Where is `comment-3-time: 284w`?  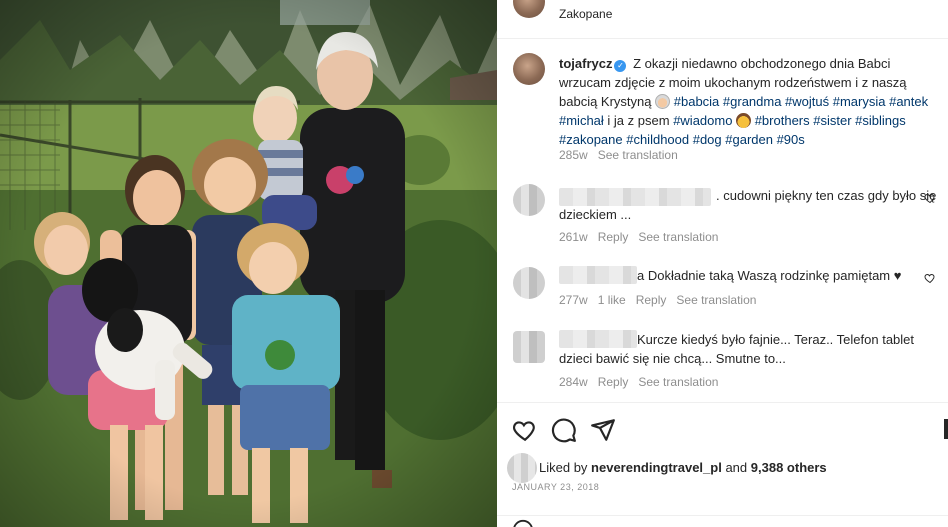
comment-3-time: 284w is located at coordinates (573, 382).